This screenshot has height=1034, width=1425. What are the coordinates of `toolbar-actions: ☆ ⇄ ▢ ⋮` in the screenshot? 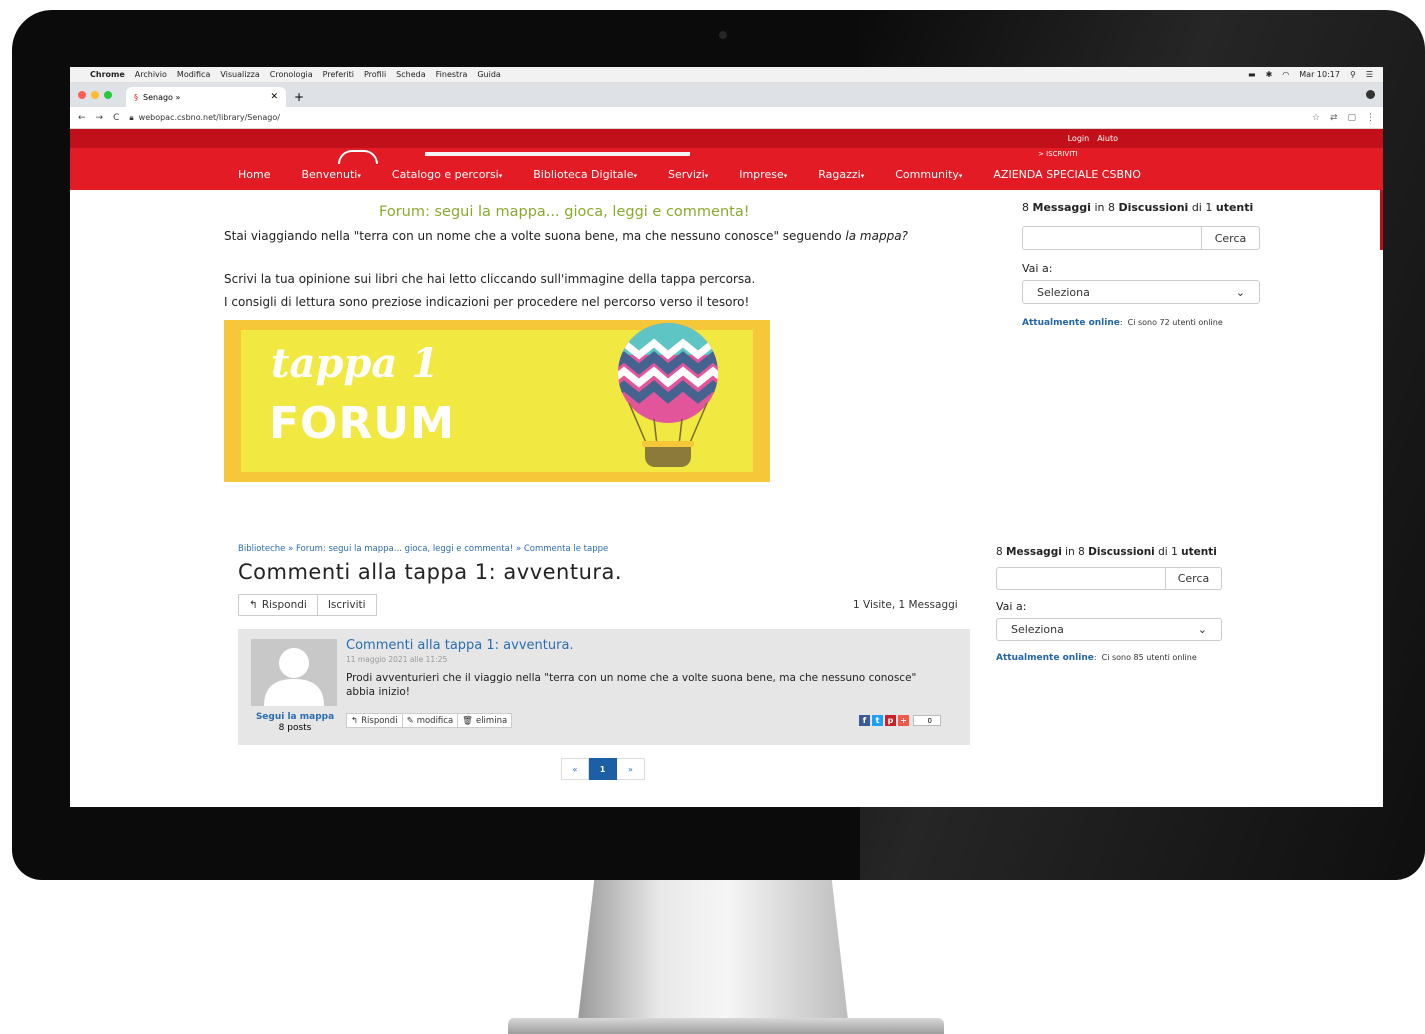 It's located at (1343, 118).